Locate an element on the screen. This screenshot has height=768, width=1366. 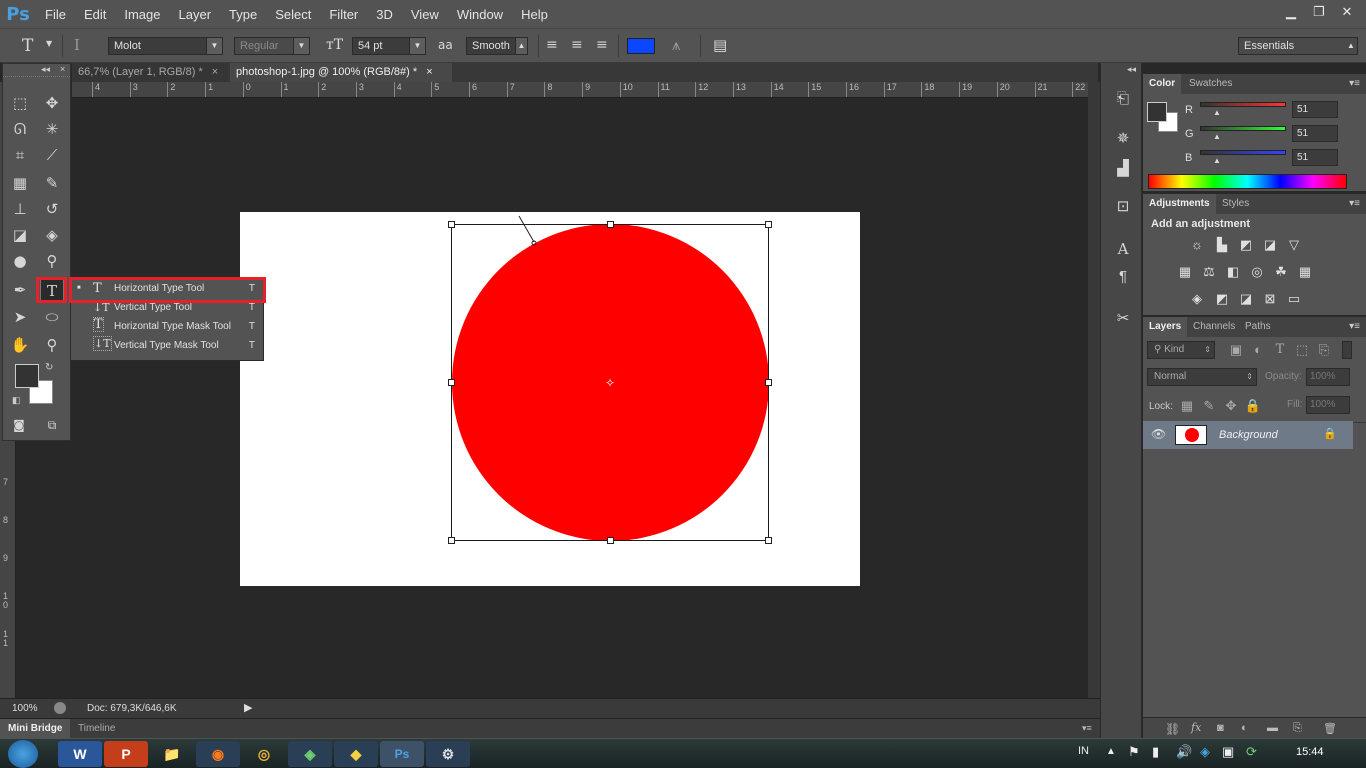
workspace-select: Essentials ▲ is located at coordinates (1298, 46).